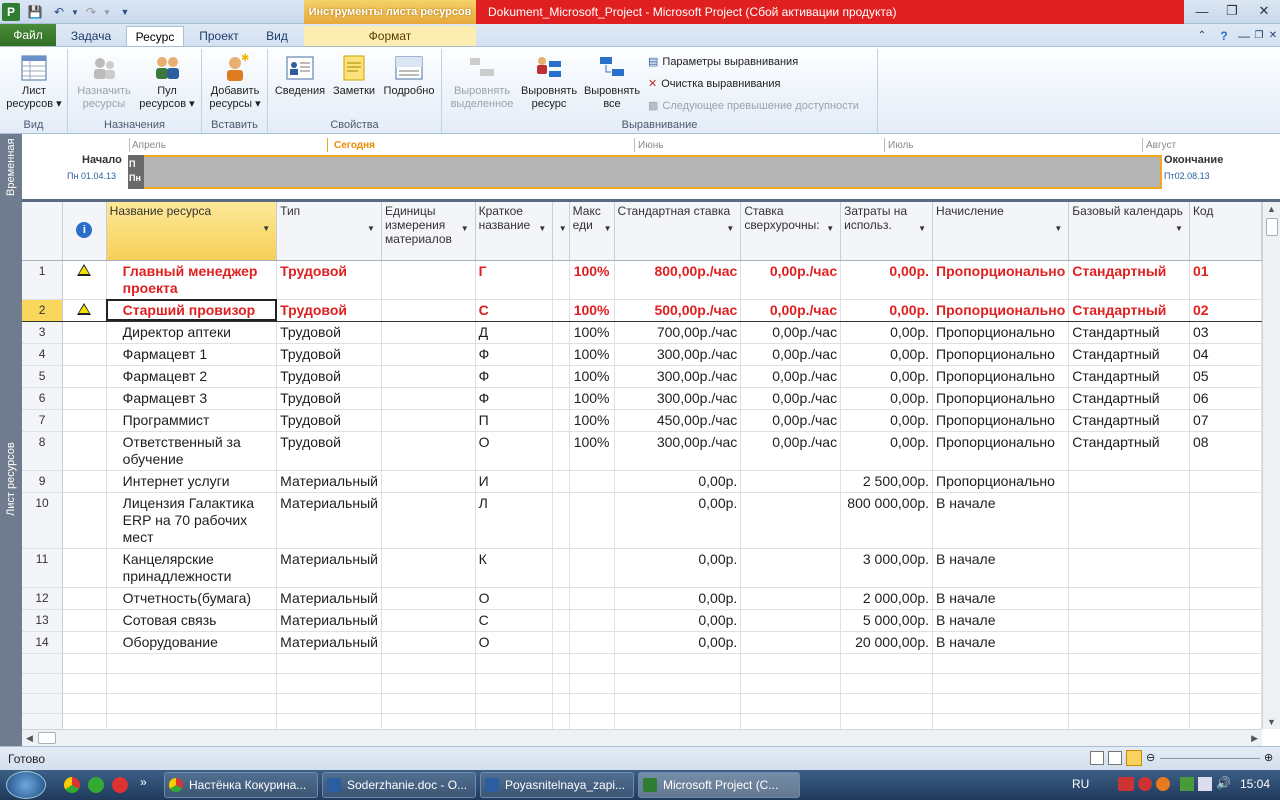 Image resolution: width=1280 pixels, height=800 pixels. What do you see at coordinates (329, 520) in the screenshot?
I see `cell-type: Материальный` at bounding box center [329, 520].